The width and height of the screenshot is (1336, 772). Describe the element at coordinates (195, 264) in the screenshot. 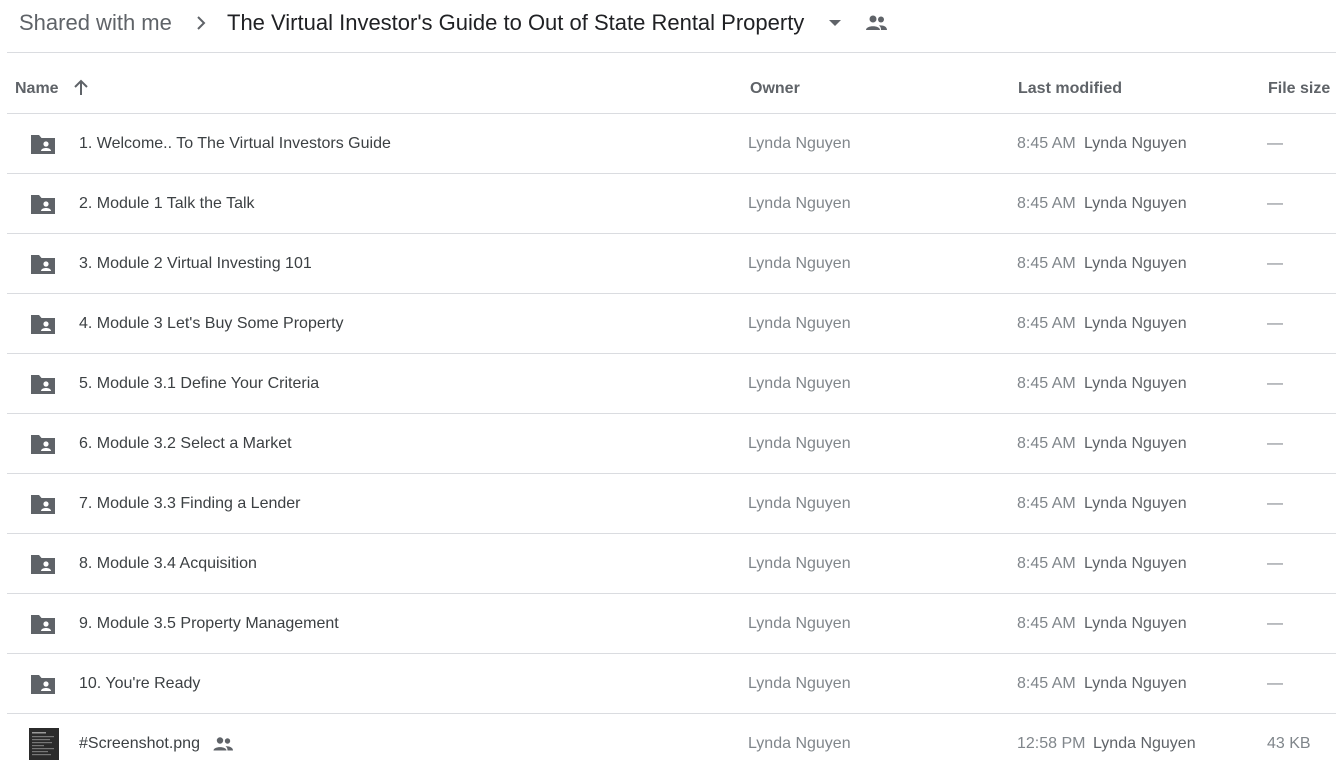

I see `row-name: 3. Module 2 Virtual Investing 101` at that location.